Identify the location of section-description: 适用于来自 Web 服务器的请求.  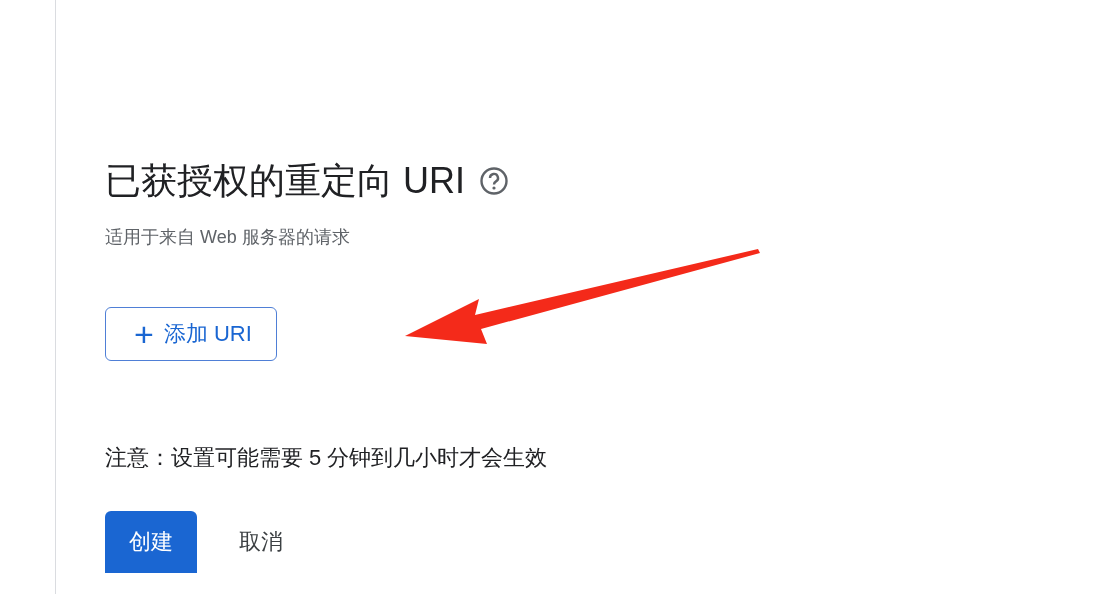
(228, 237).